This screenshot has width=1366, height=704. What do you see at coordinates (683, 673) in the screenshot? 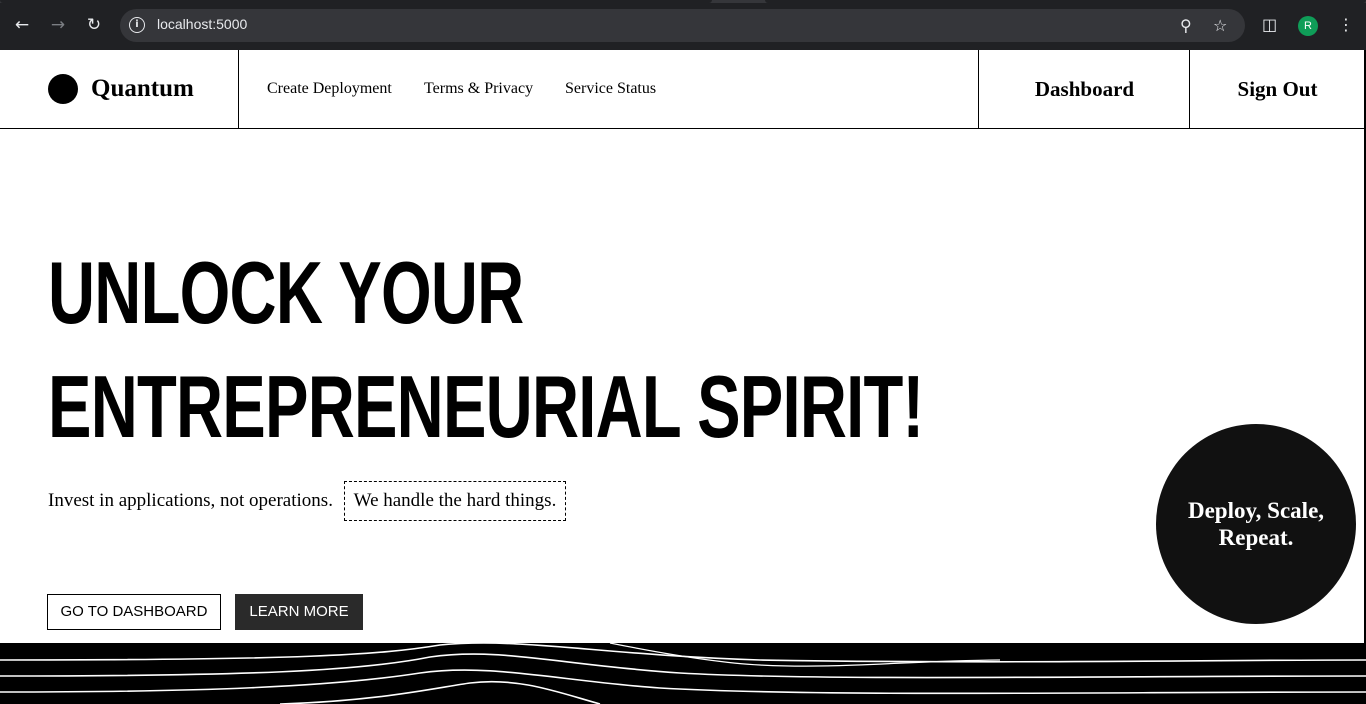
I see `decorative-waves` at bounding box center [683, 673].